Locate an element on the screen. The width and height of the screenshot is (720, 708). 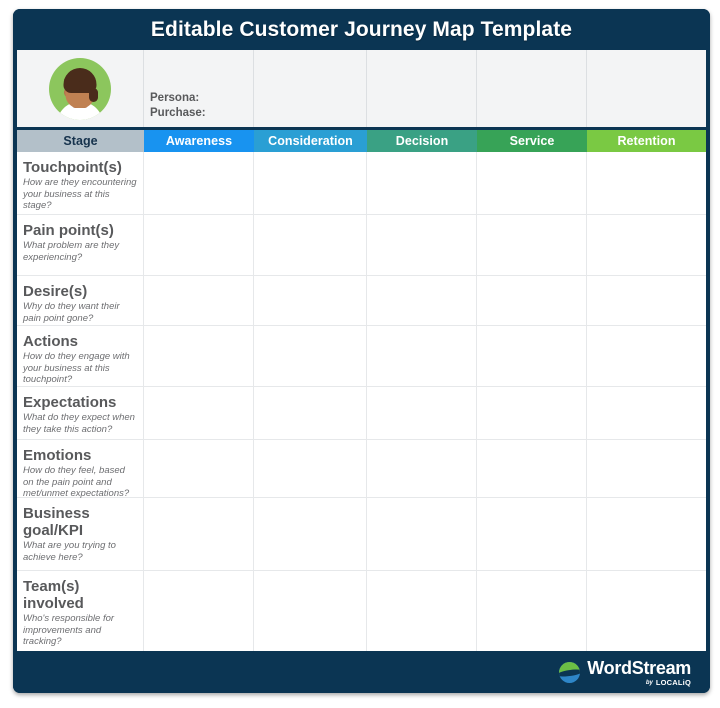
purchase-label: Purchase: is located at coordinates (178, 113).